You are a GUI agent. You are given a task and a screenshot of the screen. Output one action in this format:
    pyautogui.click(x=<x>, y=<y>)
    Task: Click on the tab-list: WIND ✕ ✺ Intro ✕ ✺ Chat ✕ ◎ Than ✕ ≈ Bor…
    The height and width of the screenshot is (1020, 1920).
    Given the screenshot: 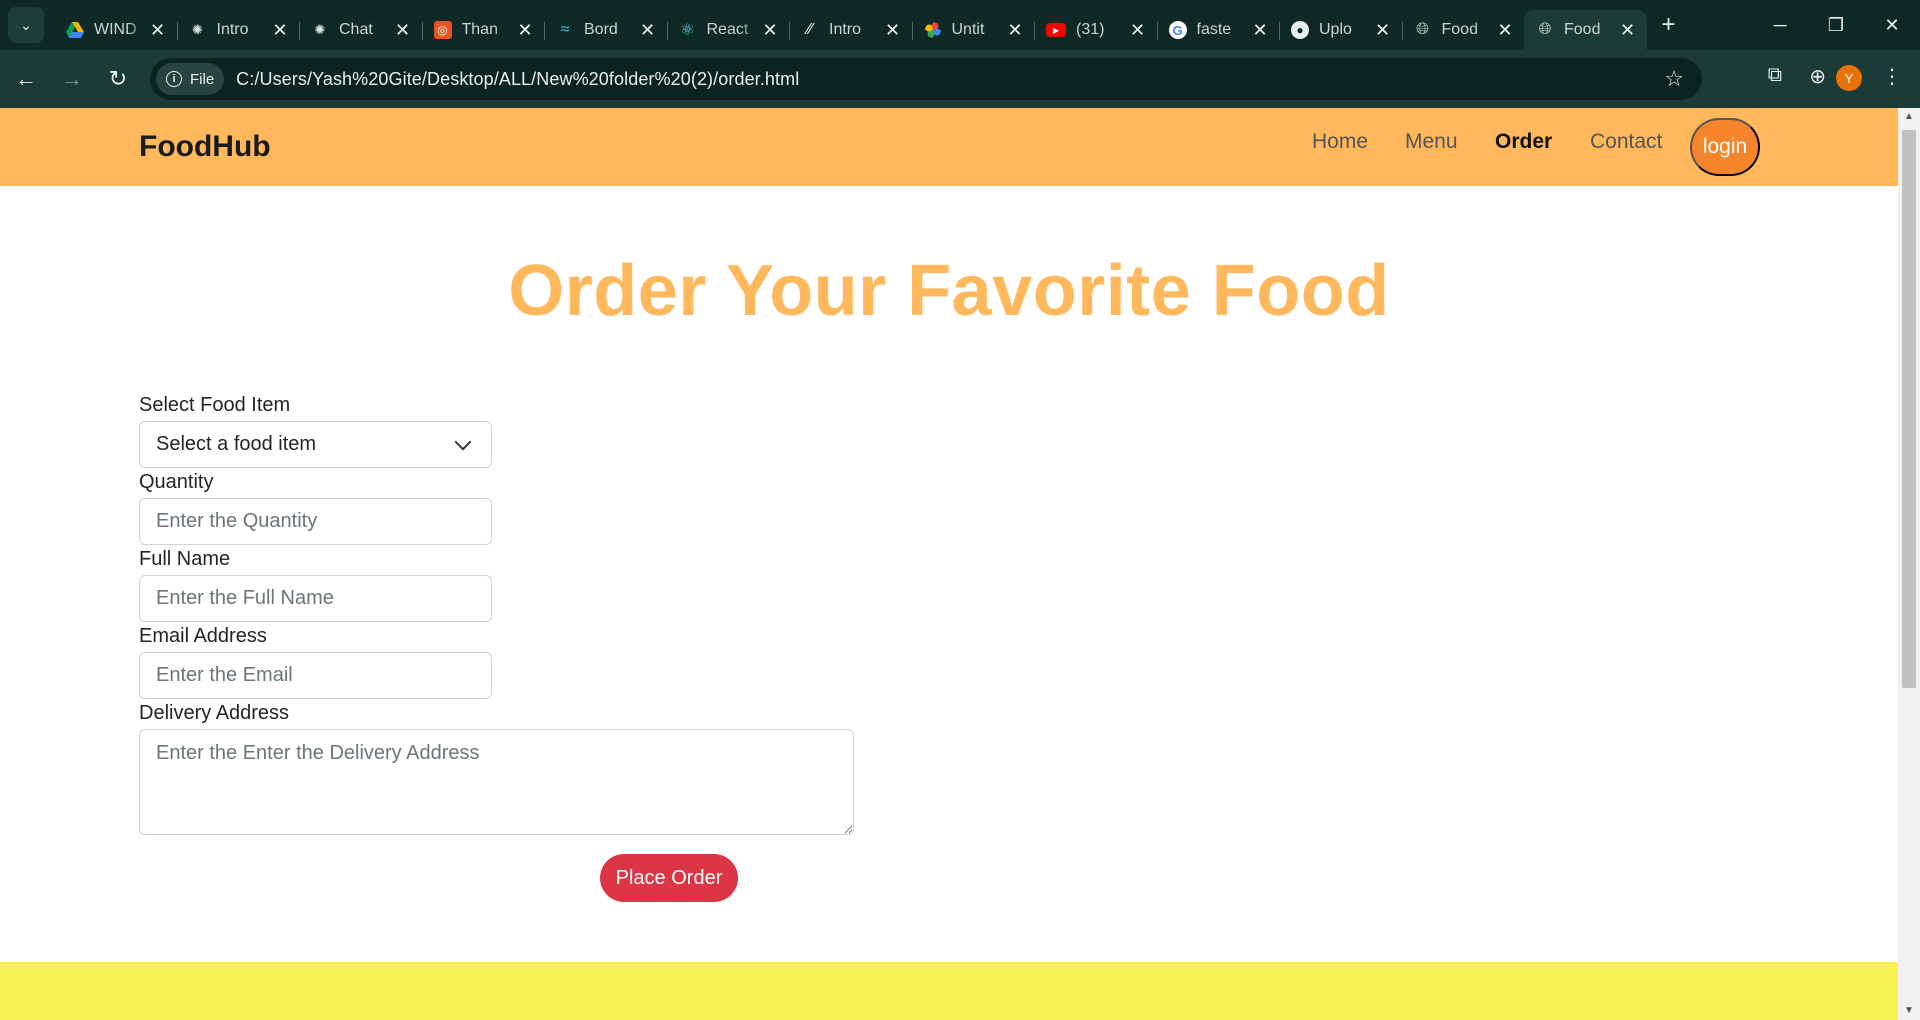 What is the action you would take?
    pyautogui.click(x=850, y=25)
    